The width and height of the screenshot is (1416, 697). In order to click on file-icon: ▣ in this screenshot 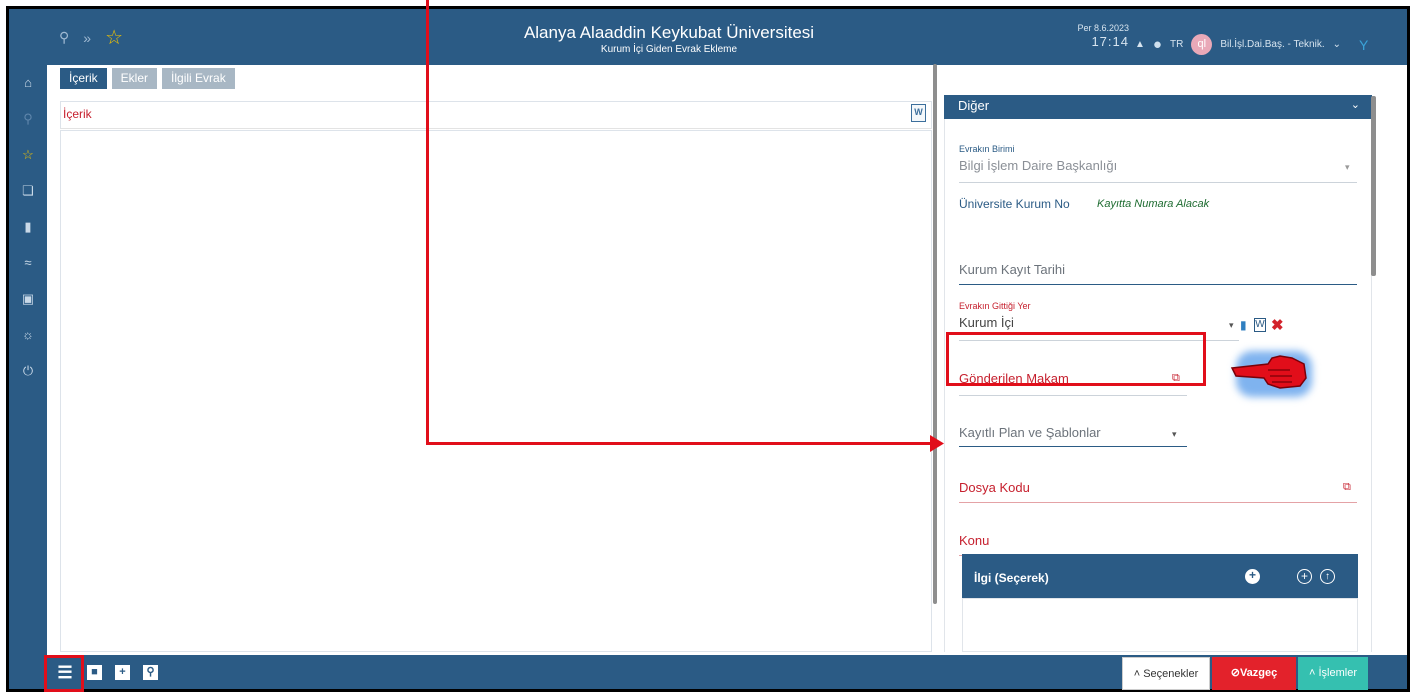, I will do `click(28, 299)`.